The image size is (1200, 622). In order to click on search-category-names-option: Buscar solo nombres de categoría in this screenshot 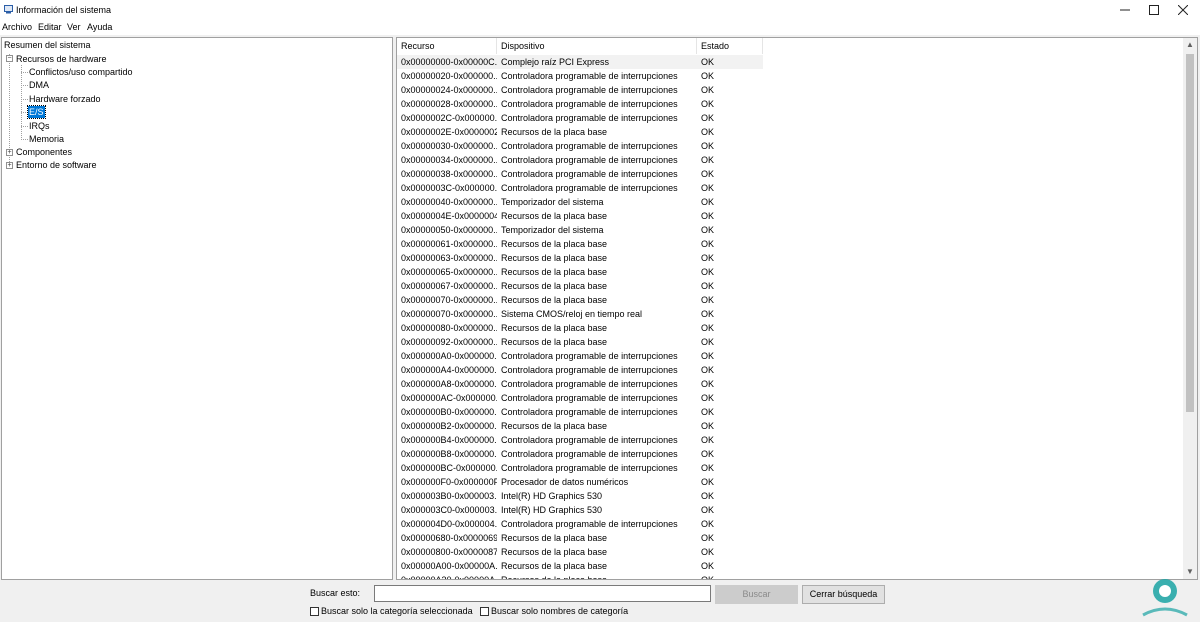, I will do `click(554, 611)`.